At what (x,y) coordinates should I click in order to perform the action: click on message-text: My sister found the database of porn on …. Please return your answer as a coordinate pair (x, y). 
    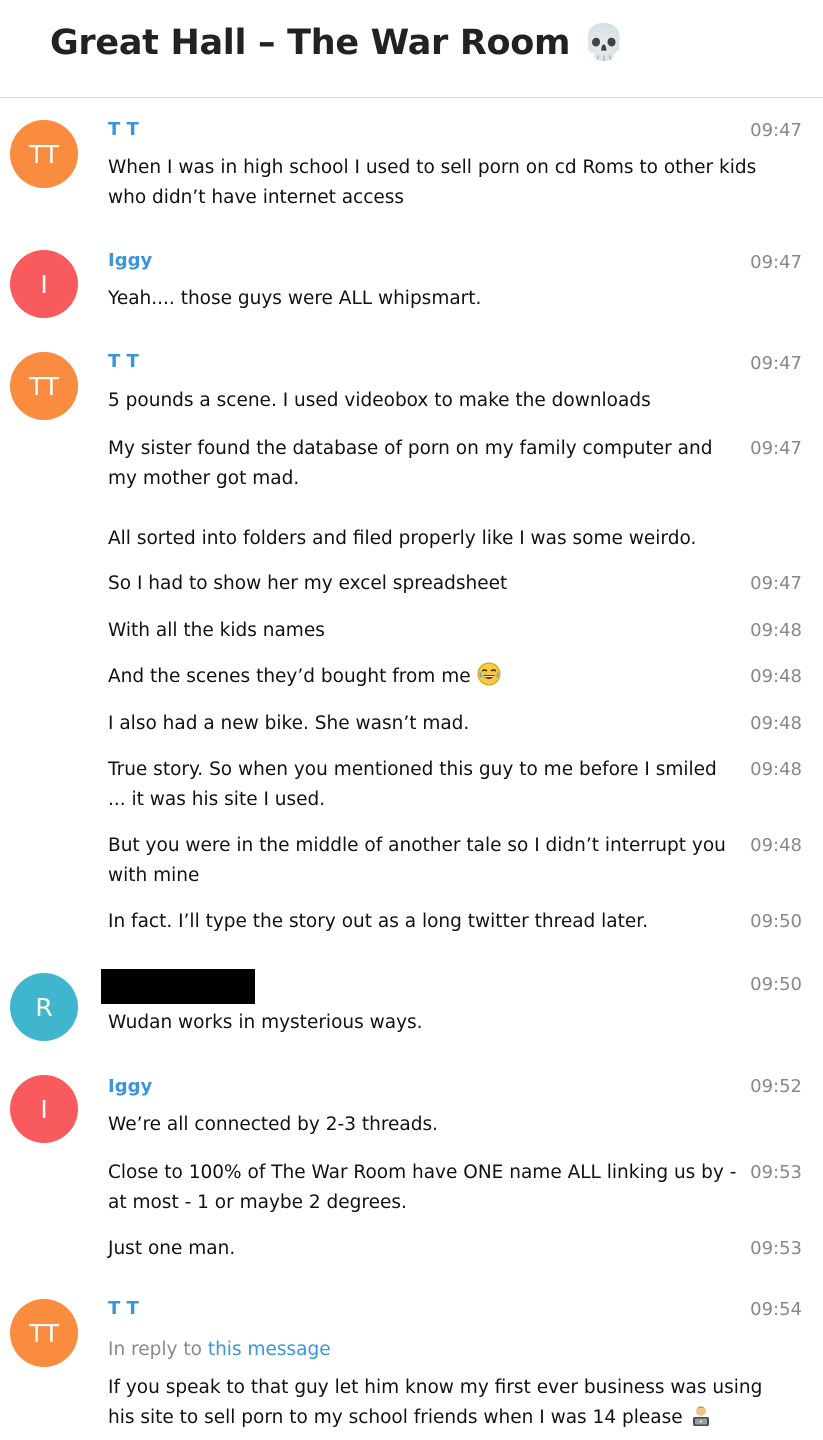
    Looking at the image, I should click on (410, 463).